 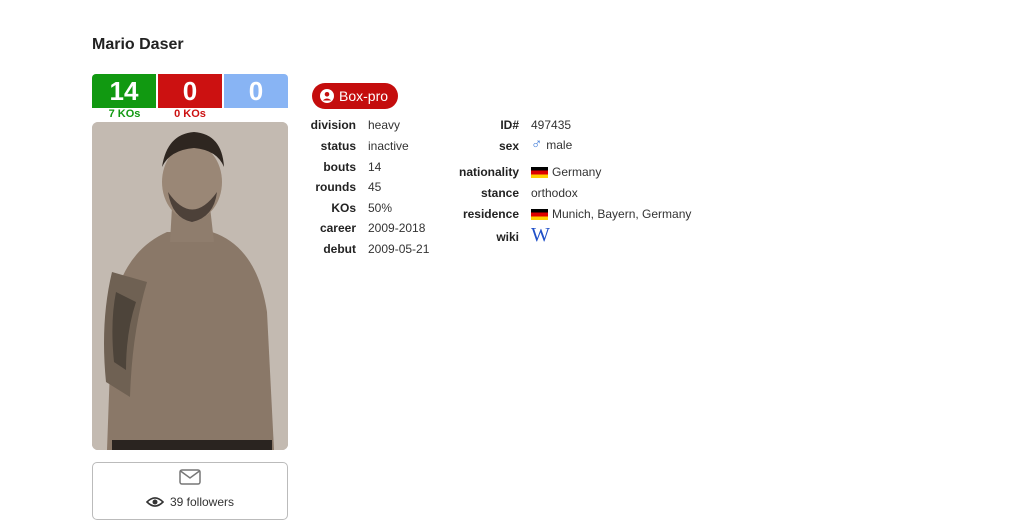 What do you see at coordinates (577, 172) in the screenshot?
I see `nationality-value: Germany` at bounding box center [577, 172].